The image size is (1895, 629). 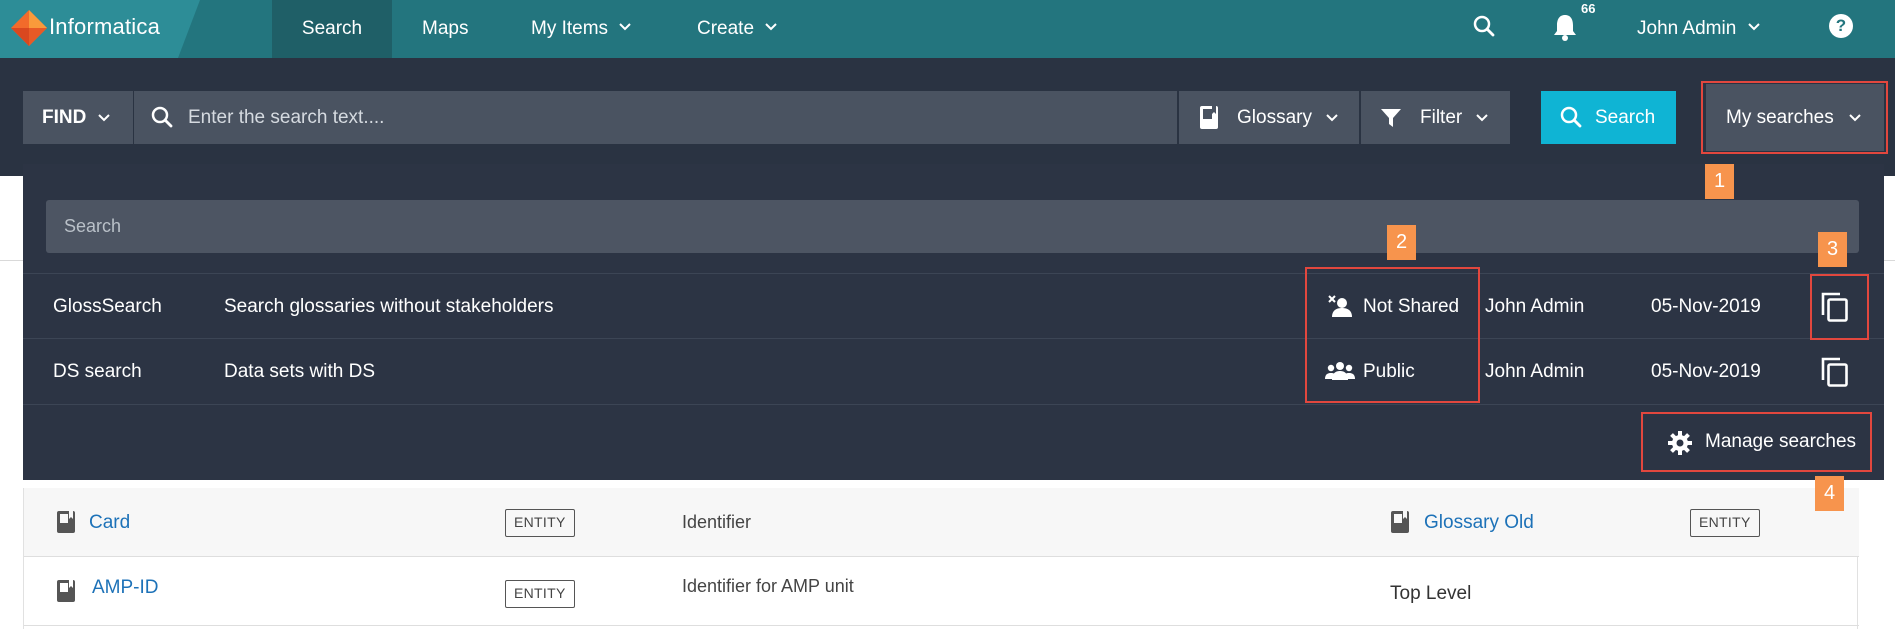 I want to click on user-menu: John Admin, so click(x=1698, y=29).